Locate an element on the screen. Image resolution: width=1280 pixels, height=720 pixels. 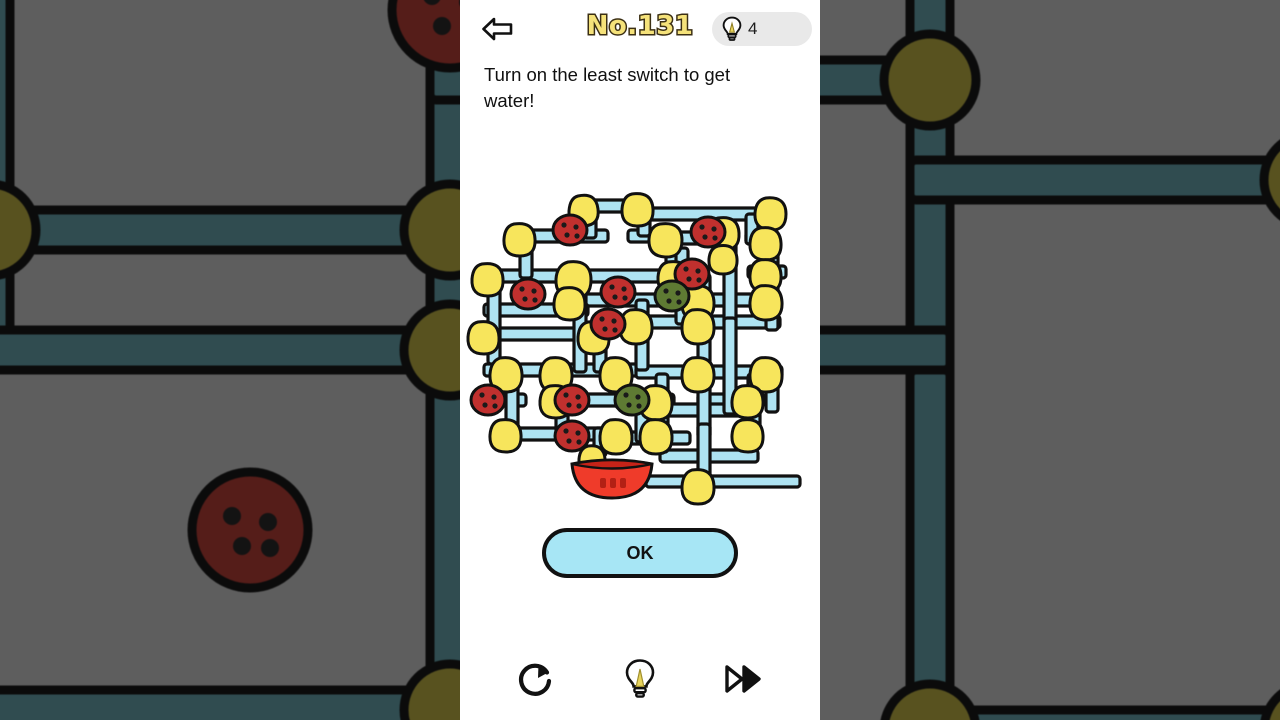
back-button is located at coordinates (498, 29).